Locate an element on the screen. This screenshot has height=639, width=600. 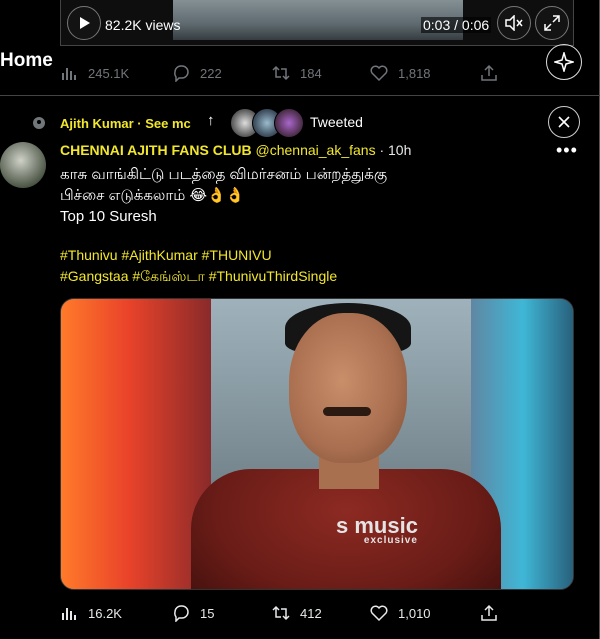
video-player: 82.2K views 0:03 / 0:06 is located at coordinates (317, 23).